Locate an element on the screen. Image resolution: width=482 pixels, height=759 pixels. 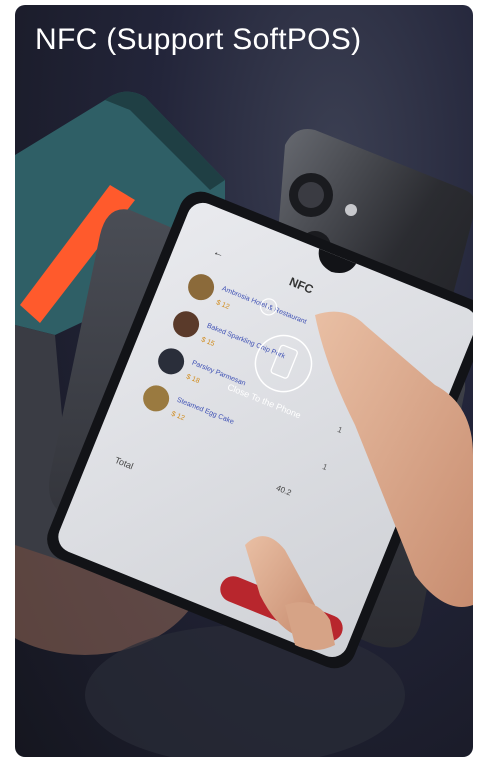
headline: NFC (Support SoftPOS) is located at coordinates (198, 39).